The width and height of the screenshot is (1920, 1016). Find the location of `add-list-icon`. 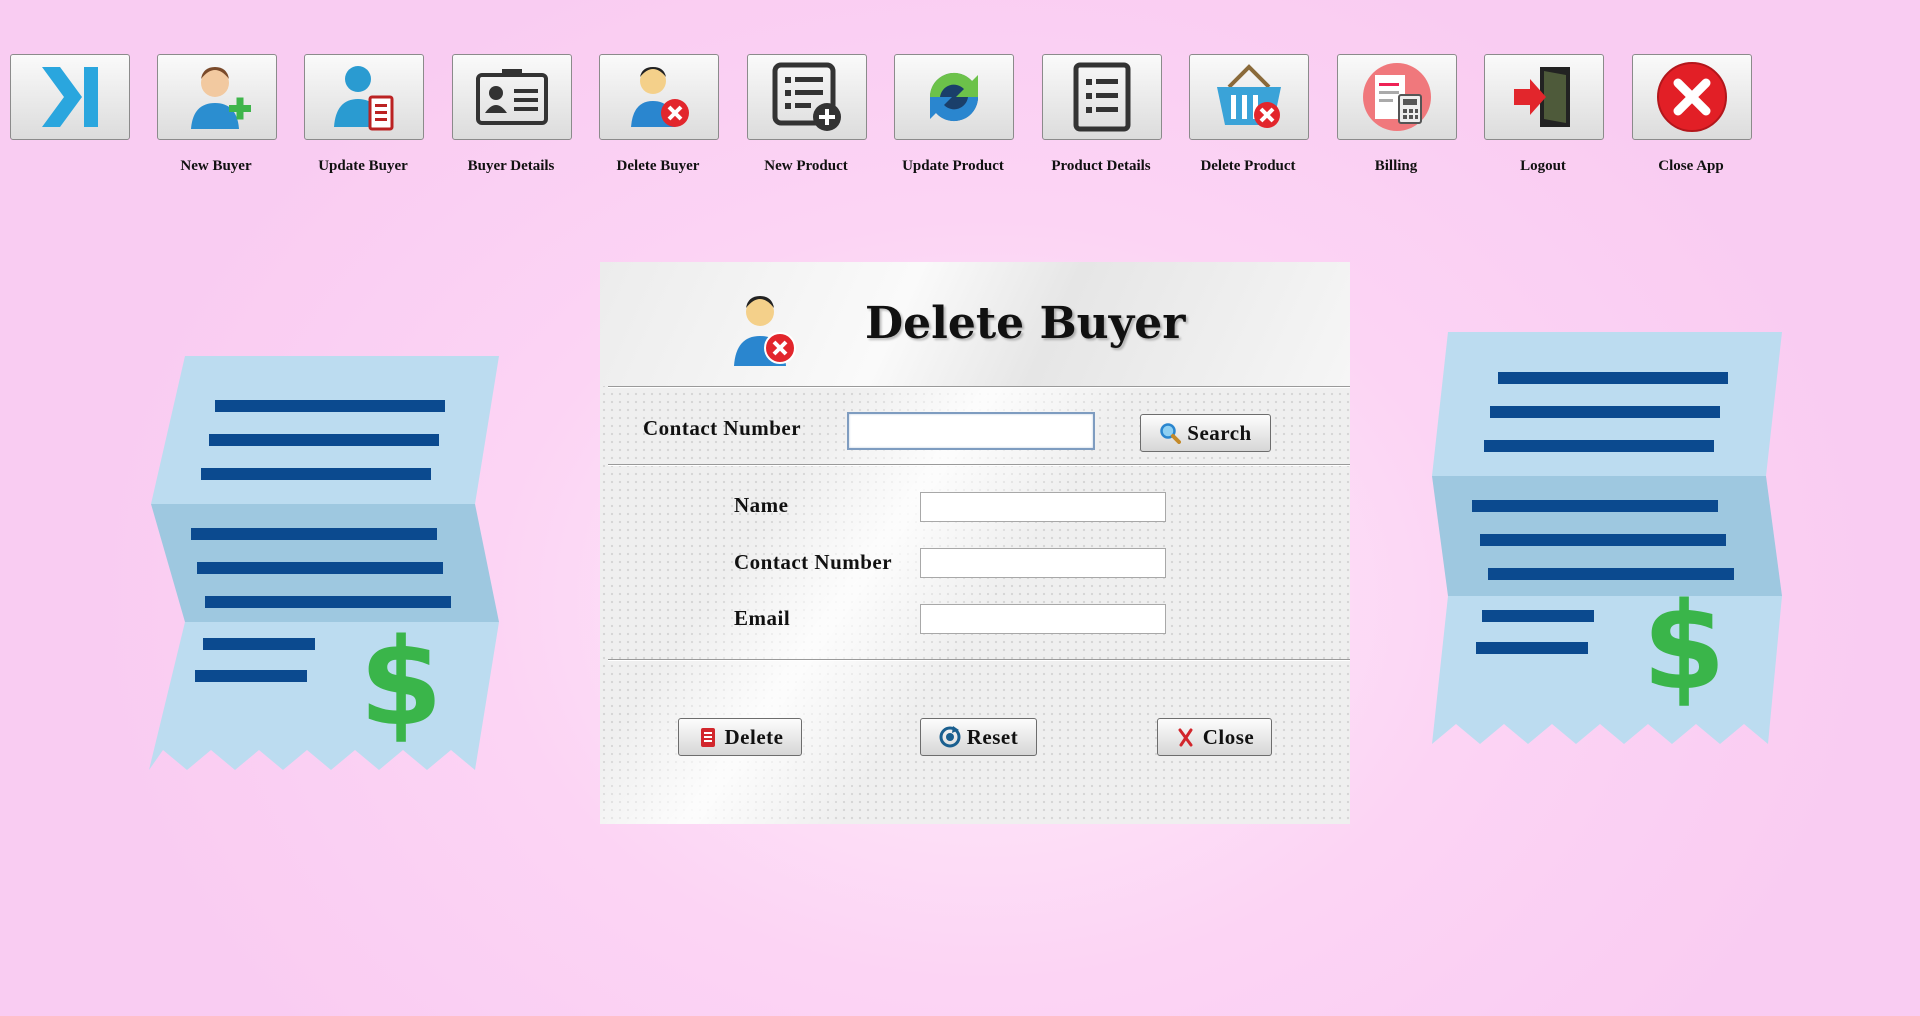

add-list-icon is located at coordinates (806, 96).